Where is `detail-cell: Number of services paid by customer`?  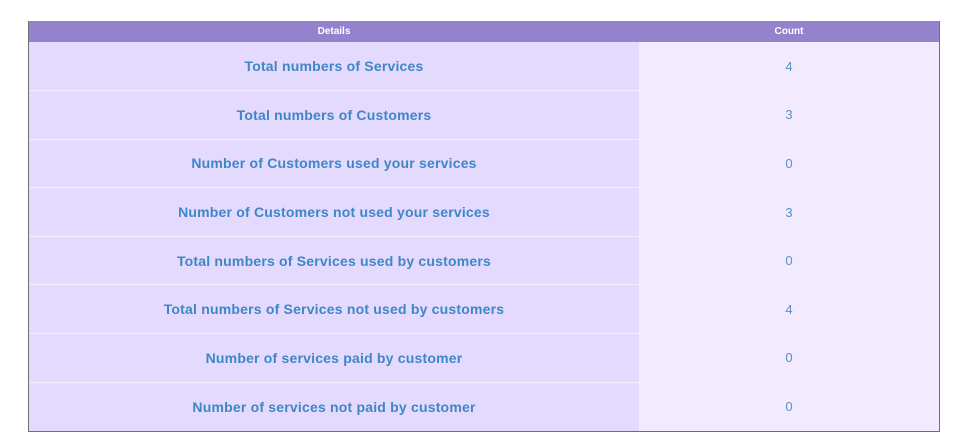 detail-cell: Number of services paid by customer is located at coordinates (334, 358).